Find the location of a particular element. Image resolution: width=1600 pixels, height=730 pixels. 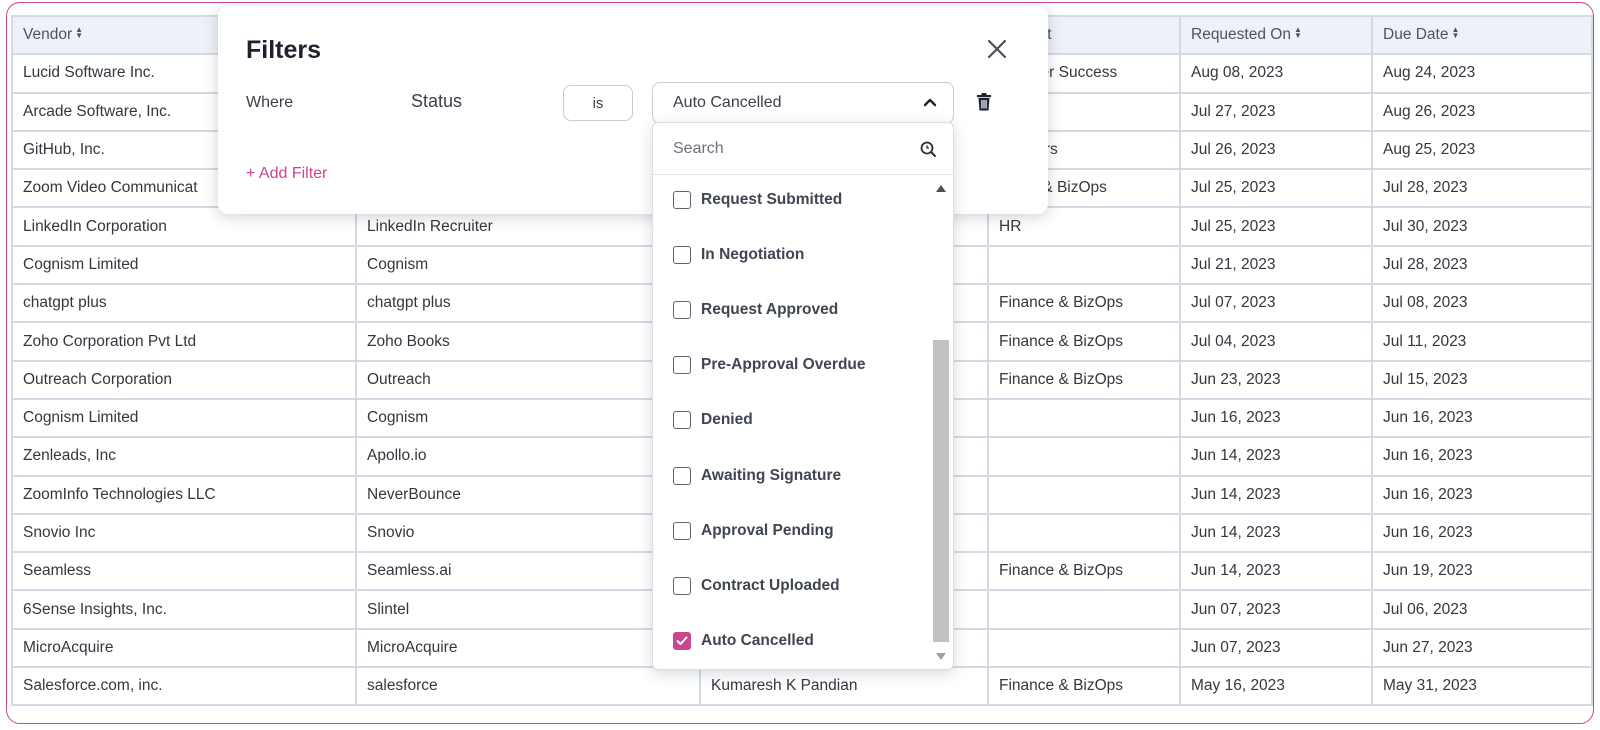

status-option: Request Submitted is located at coordinates (757, 200).